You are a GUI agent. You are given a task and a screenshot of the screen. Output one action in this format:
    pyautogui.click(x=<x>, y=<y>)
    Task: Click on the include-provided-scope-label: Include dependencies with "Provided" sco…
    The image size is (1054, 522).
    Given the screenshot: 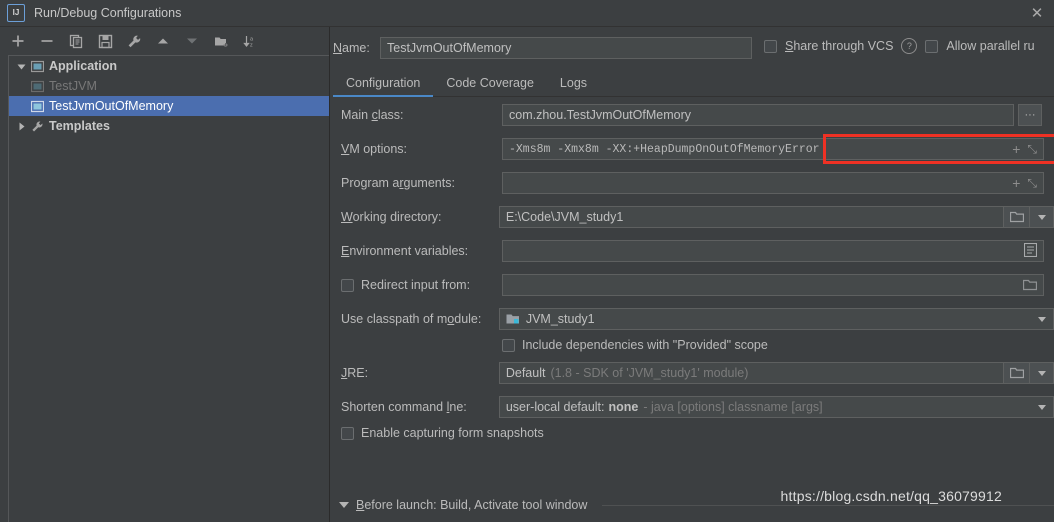 What is the action you would take?
    pyautogui.click(x=645, y=345)
    